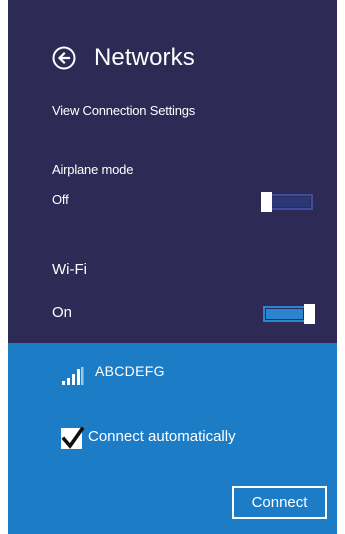 The image size is (345, 534). Describe the element at coordinates (123, 110) in the screenshot. I see `view-connection-settings-link: View Connection Settings` at that location.